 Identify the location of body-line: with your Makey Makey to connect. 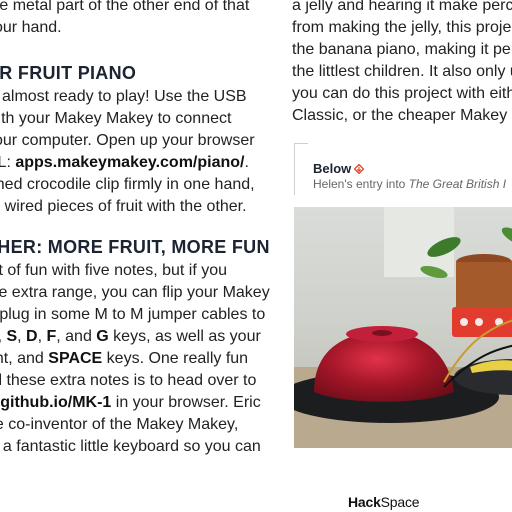
(116, 118).